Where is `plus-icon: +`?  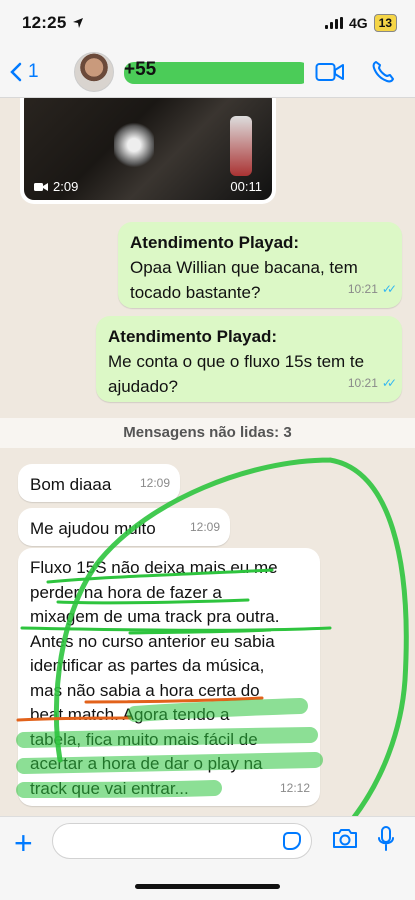 plus-icon: + is located at coordinates (23, 843).